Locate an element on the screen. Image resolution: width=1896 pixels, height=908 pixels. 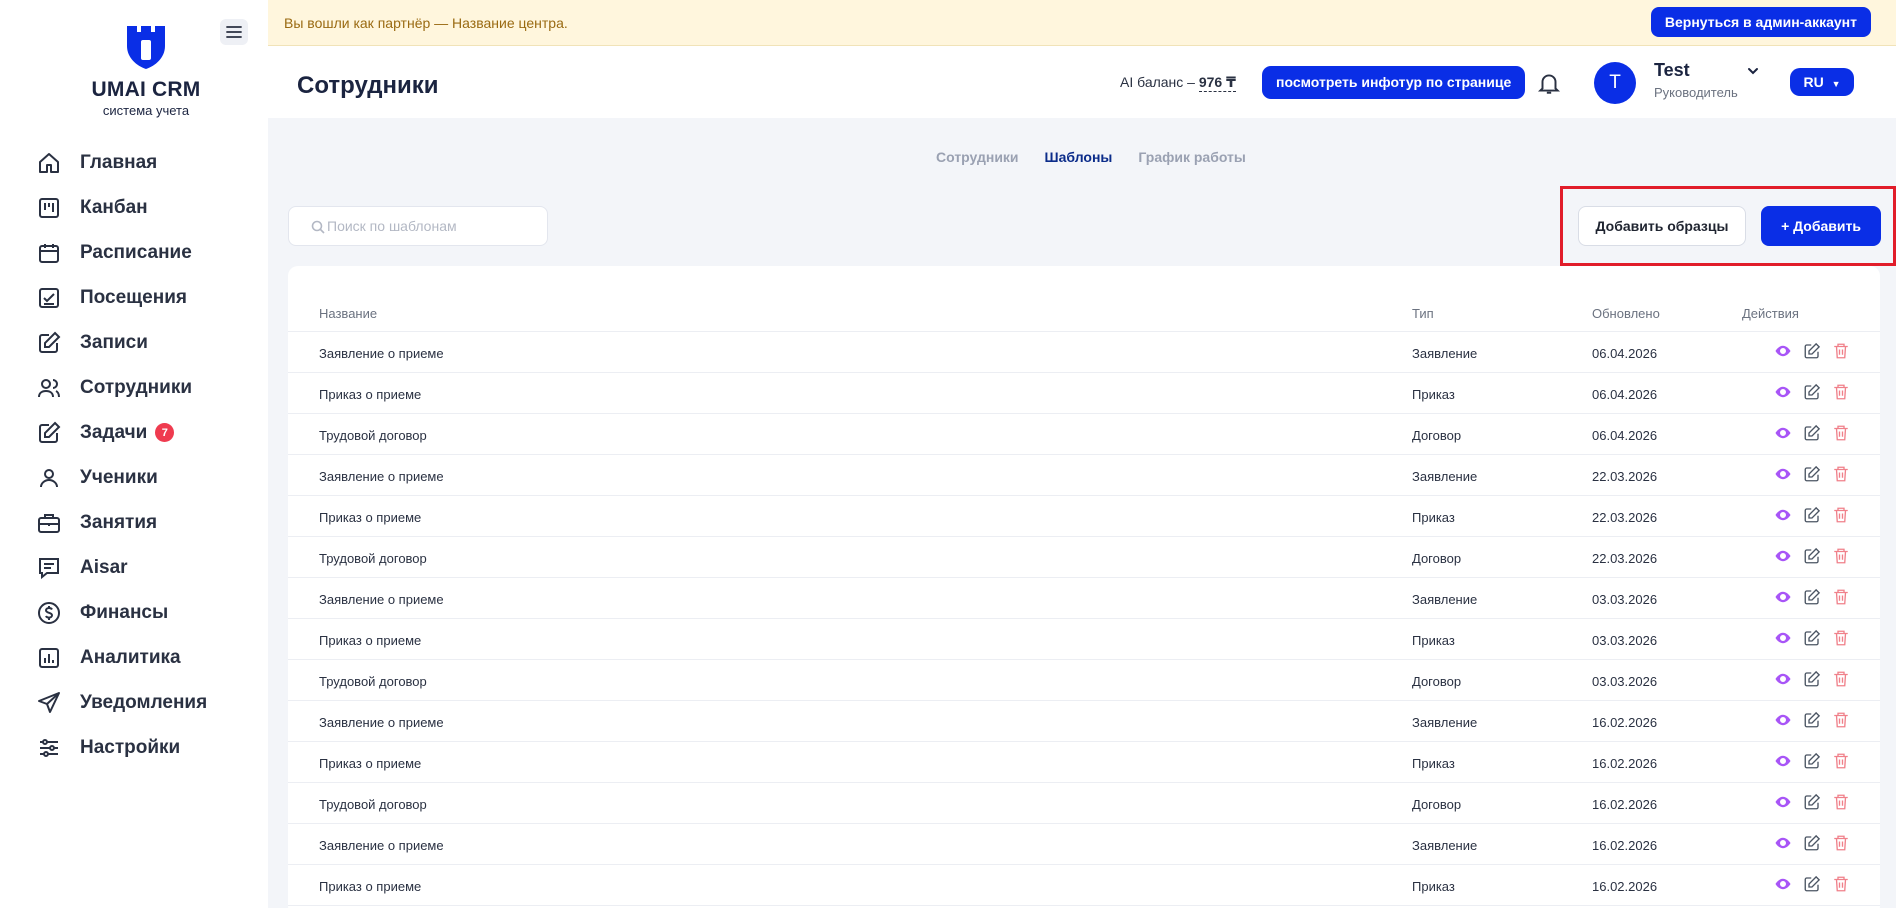
info-tour-button: посмотреть инфотур по странице is located at coordinates (1394, 82).